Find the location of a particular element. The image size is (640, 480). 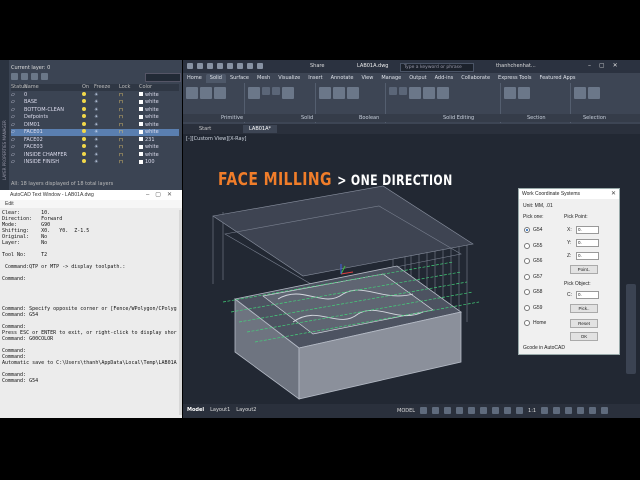

tab-lab01a: LAB01A* is located at coordinates (260, 129).